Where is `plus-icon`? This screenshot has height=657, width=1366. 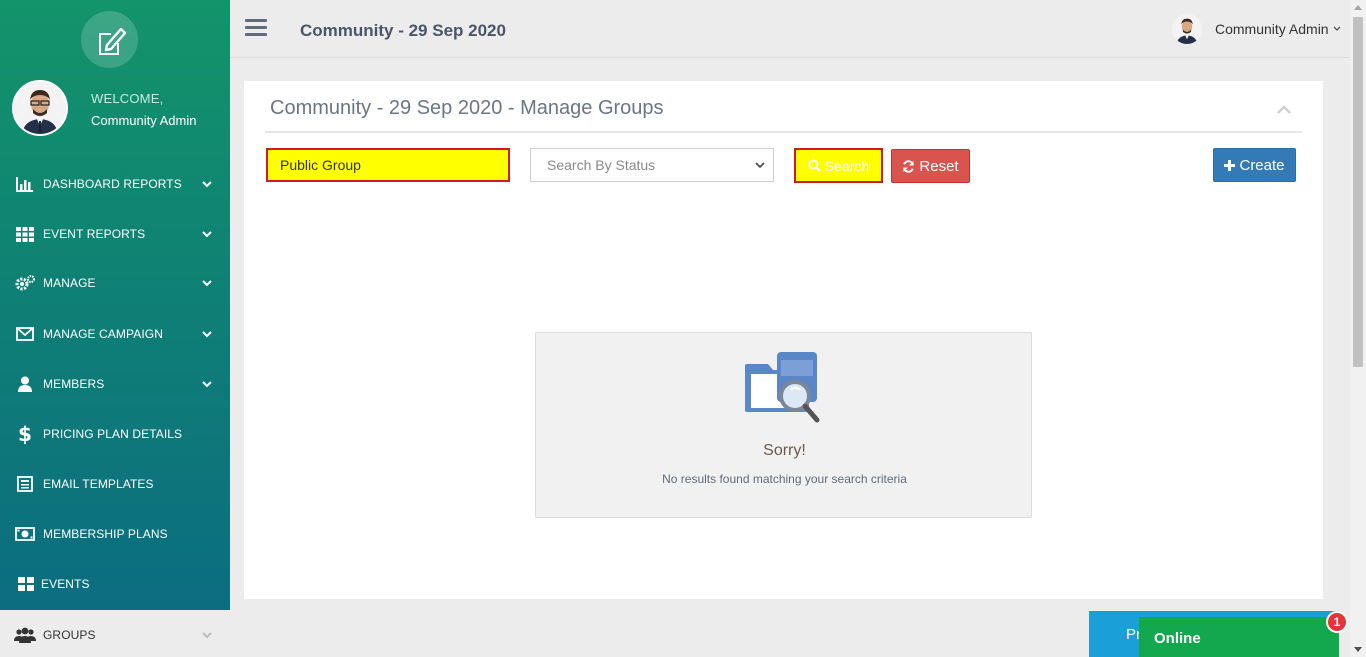 plus-icon is located at coordinates (1230, 165).